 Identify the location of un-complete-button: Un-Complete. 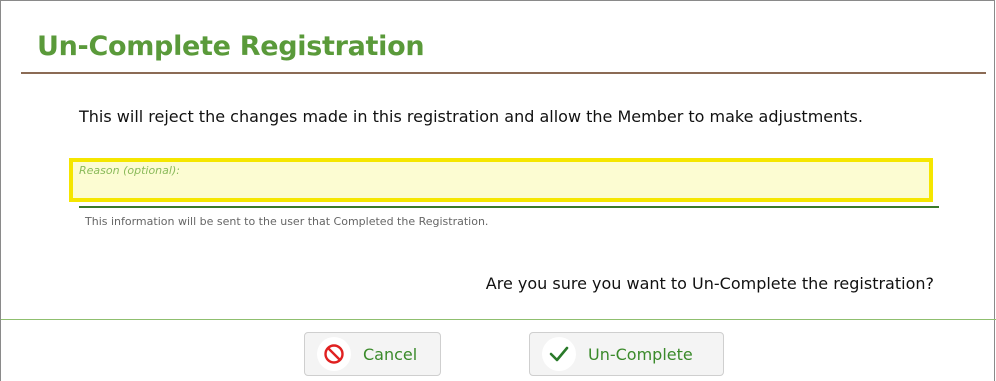
(626, 354).